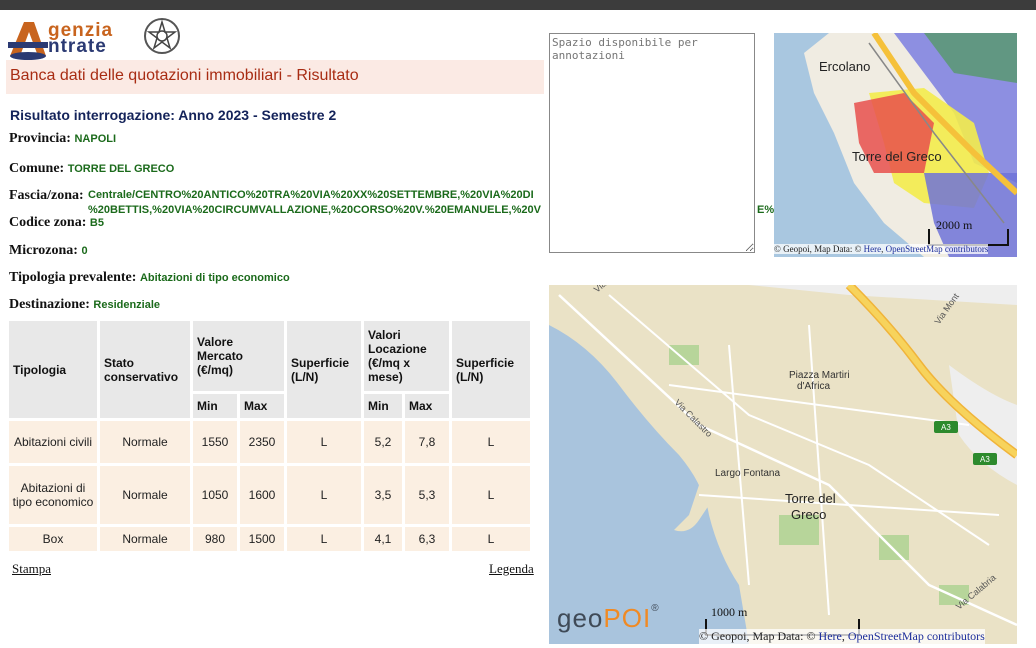 Image resolution: width=1036 pixels, height=648 pixels. I want to click on brand-geo: geo, so click(580, 618).